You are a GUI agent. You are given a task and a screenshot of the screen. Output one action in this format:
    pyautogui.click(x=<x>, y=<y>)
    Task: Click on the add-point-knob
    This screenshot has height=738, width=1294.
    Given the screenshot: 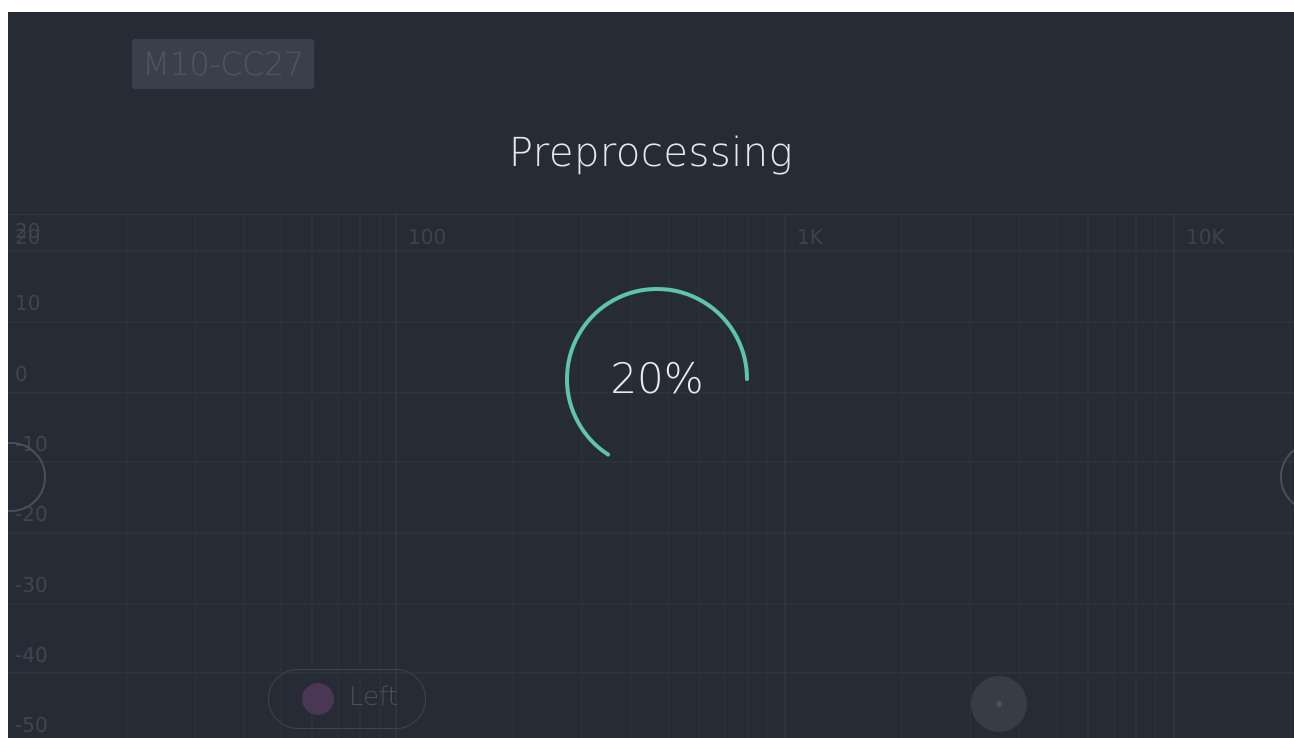 What is the action you would take?
    pyautogui.click(x=999, y=704)
    